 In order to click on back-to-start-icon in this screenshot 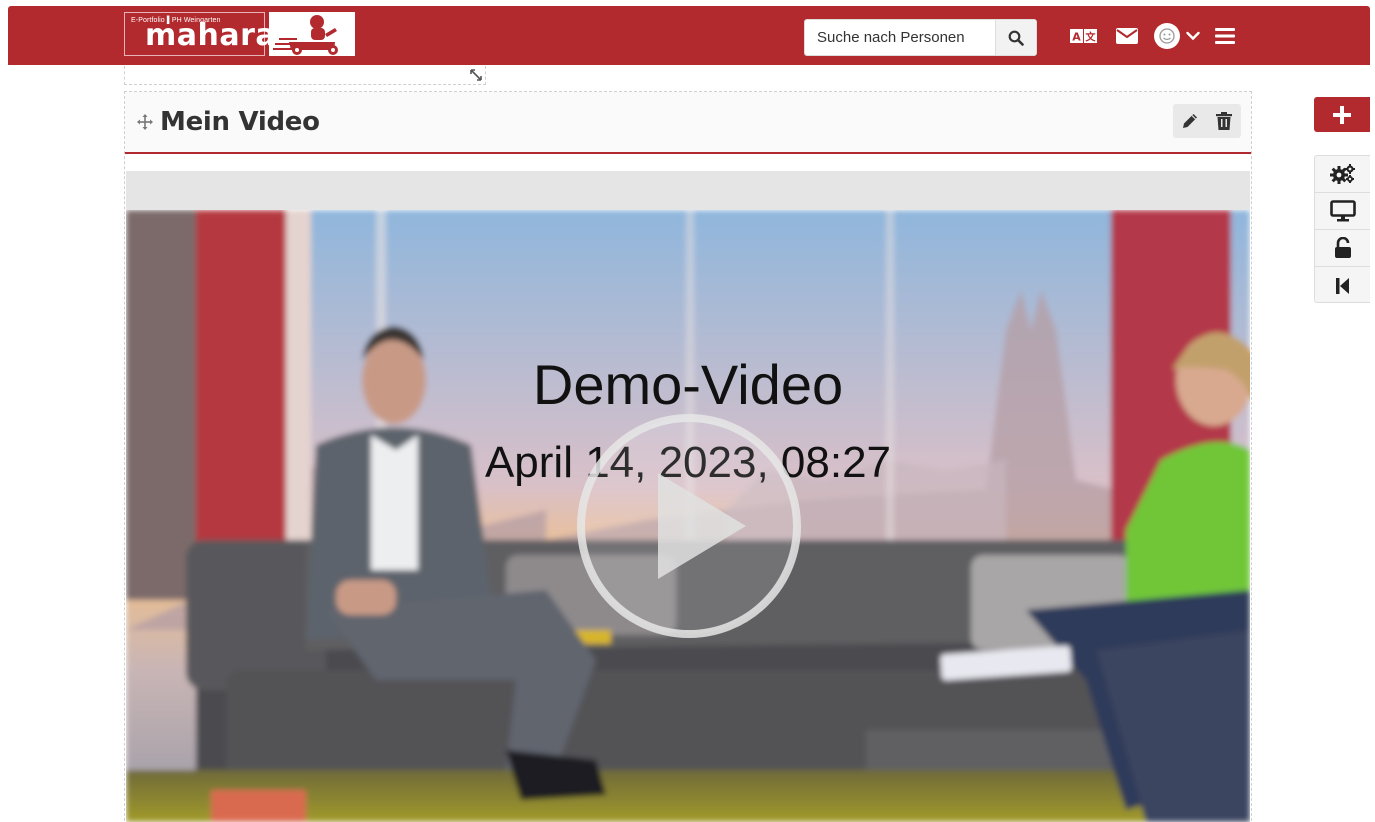, I will do `click(1342, 285)`.